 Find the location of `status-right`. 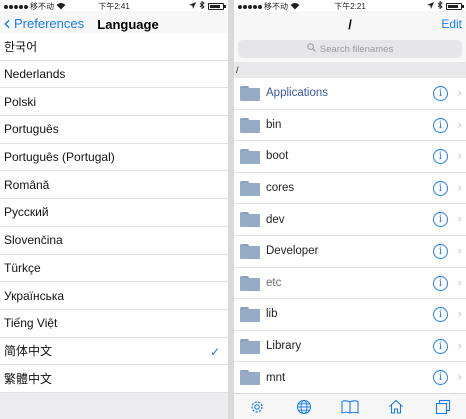

status-right is located at coordinates (207, 5).